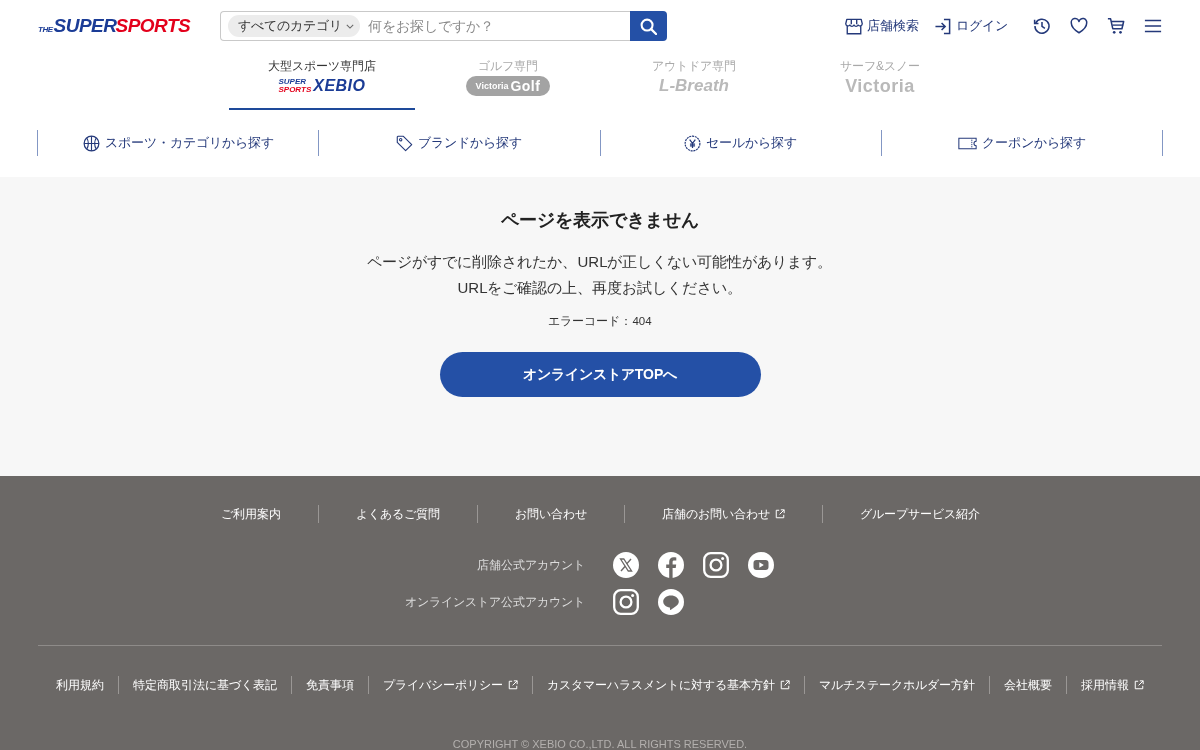 The image size is (1200, 750). I want to click on account-label: オンラインストア公式アカウント, so click(495, 602).